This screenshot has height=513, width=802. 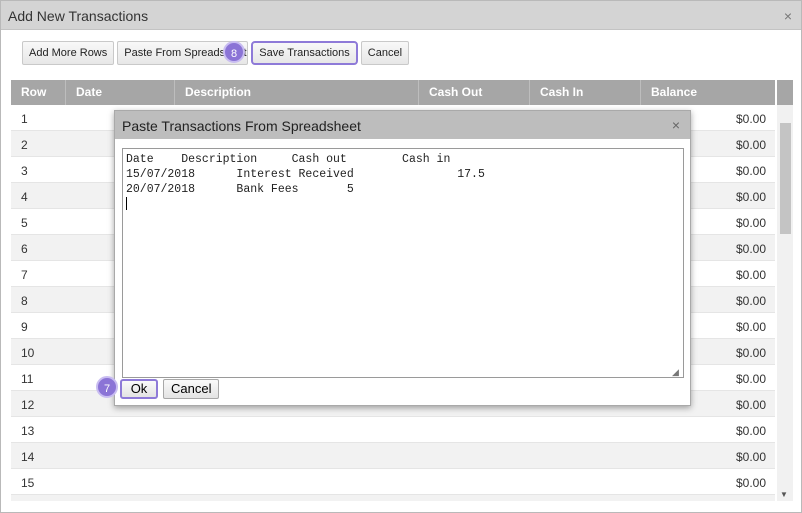 I want to click on dialog-close-icon: ×, so click(x=676, y=125).